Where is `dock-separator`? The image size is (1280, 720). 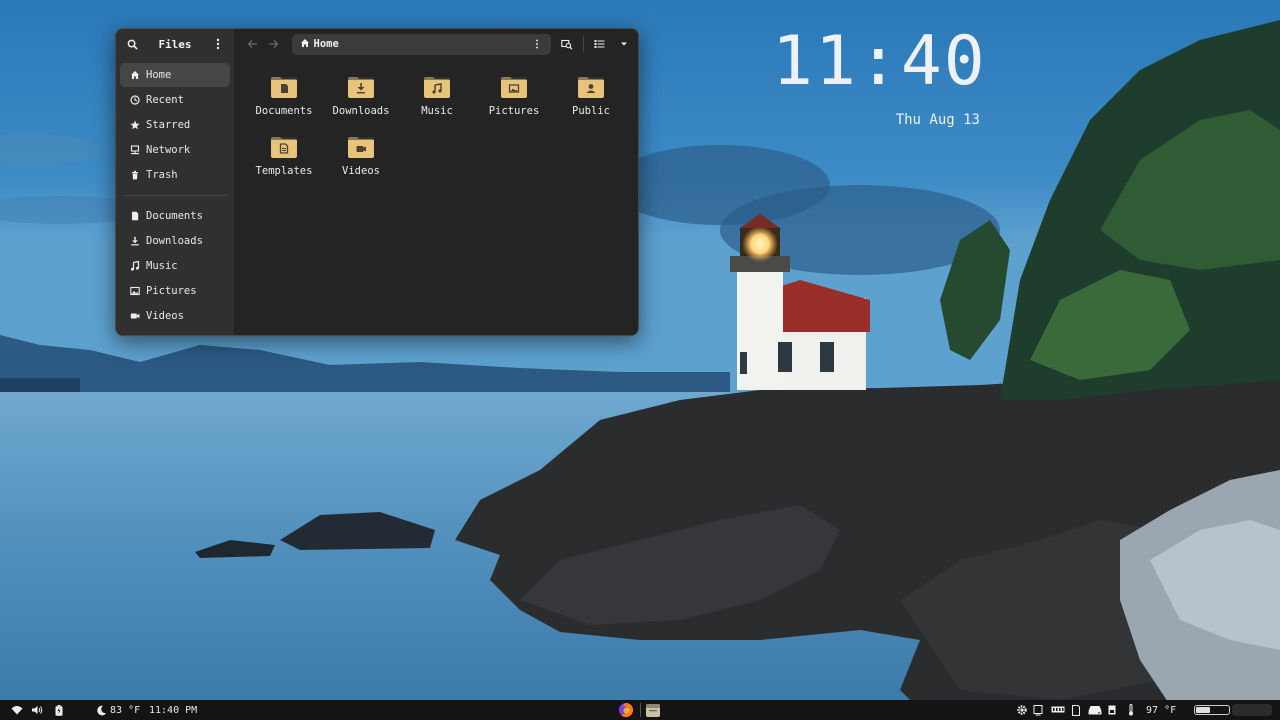 dock-separator is located at coordinates (640, 710).